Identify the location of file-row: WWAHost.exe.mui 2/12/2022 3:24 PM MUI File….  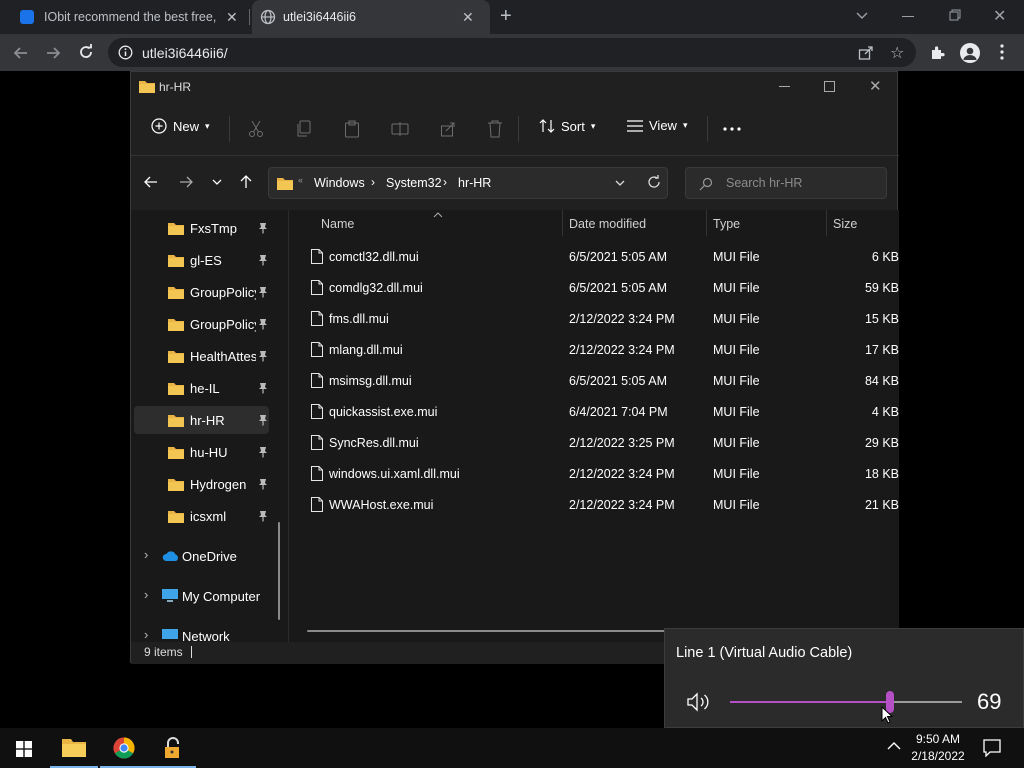
(600, 504).